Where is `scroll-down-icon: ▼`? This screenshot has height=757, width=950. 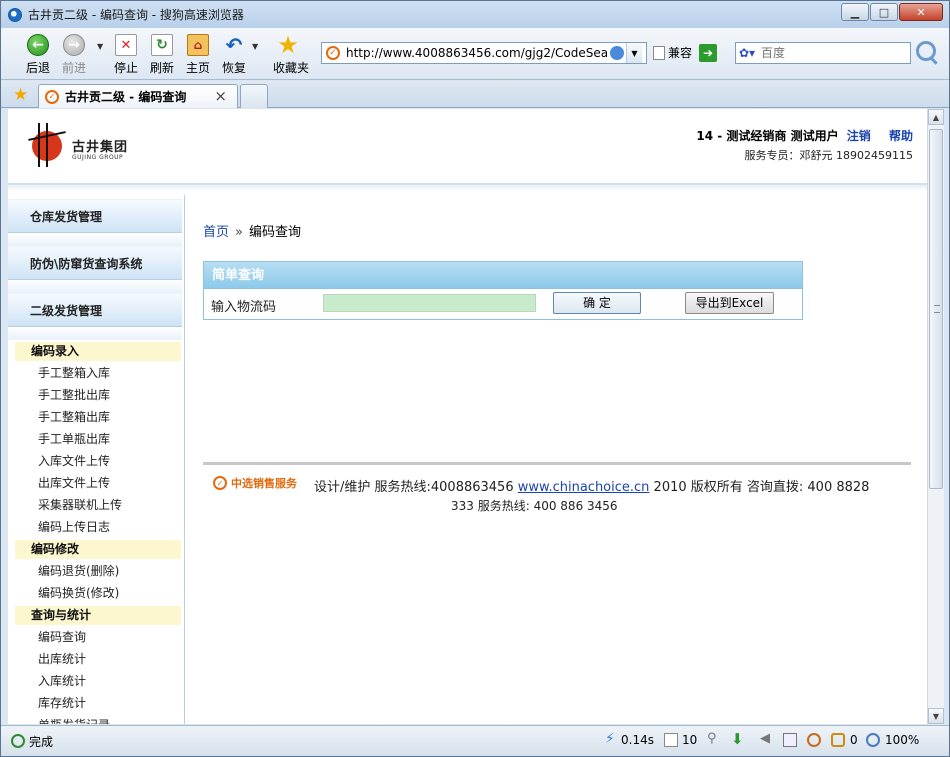 scroll-down-icon: ▼ is located at coordinates (936, 716).